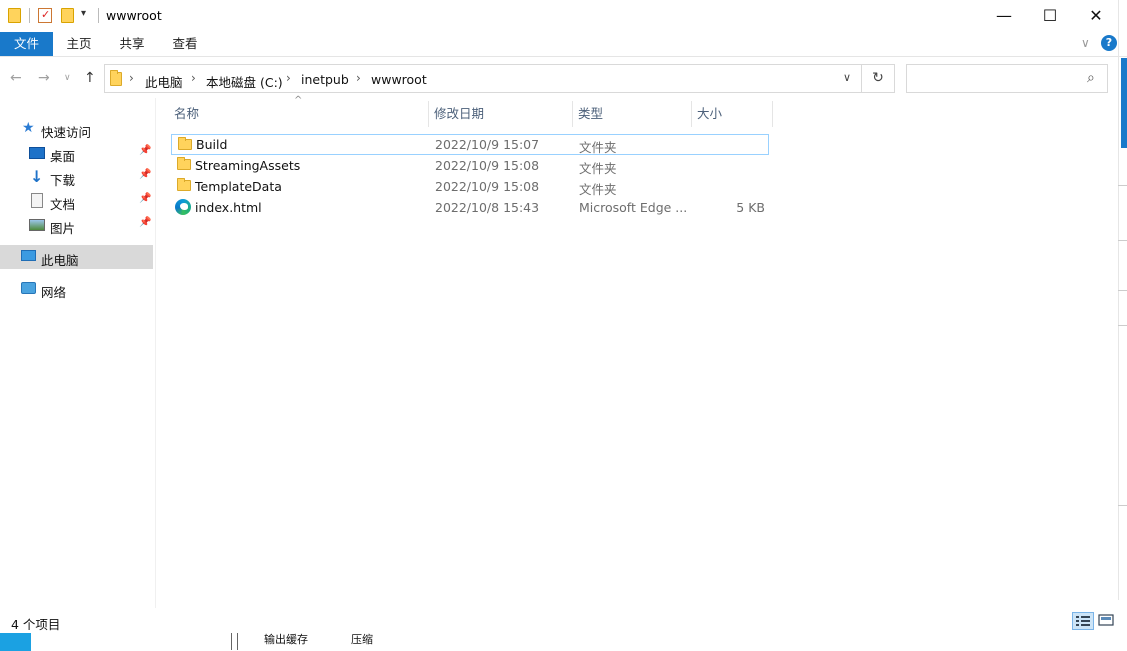 This screenshot has height=651, width=1127. Describe the element at coordinates (996, 79) in the screenshot. I see `search-input` at that location.